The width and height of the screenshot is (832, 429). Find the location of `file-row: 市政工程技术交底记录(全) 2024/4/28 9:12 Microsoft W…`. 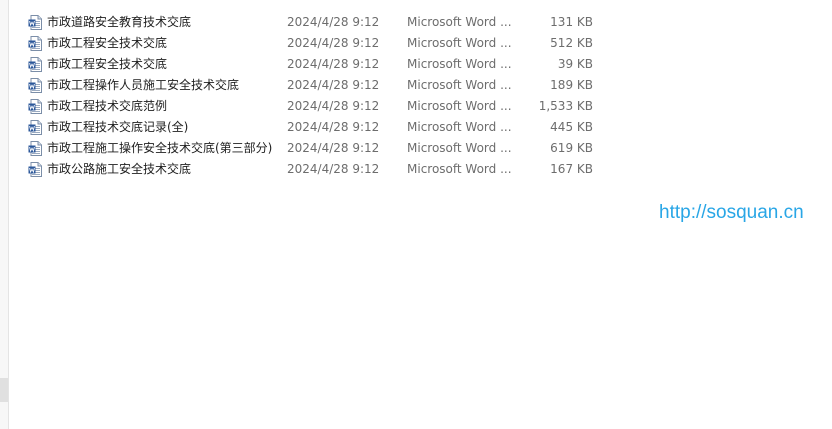

file-row: 市政工程技术交底记录(全) 2024/4/28 9:12 Microsoft W… is located at coordinates (316, 127).